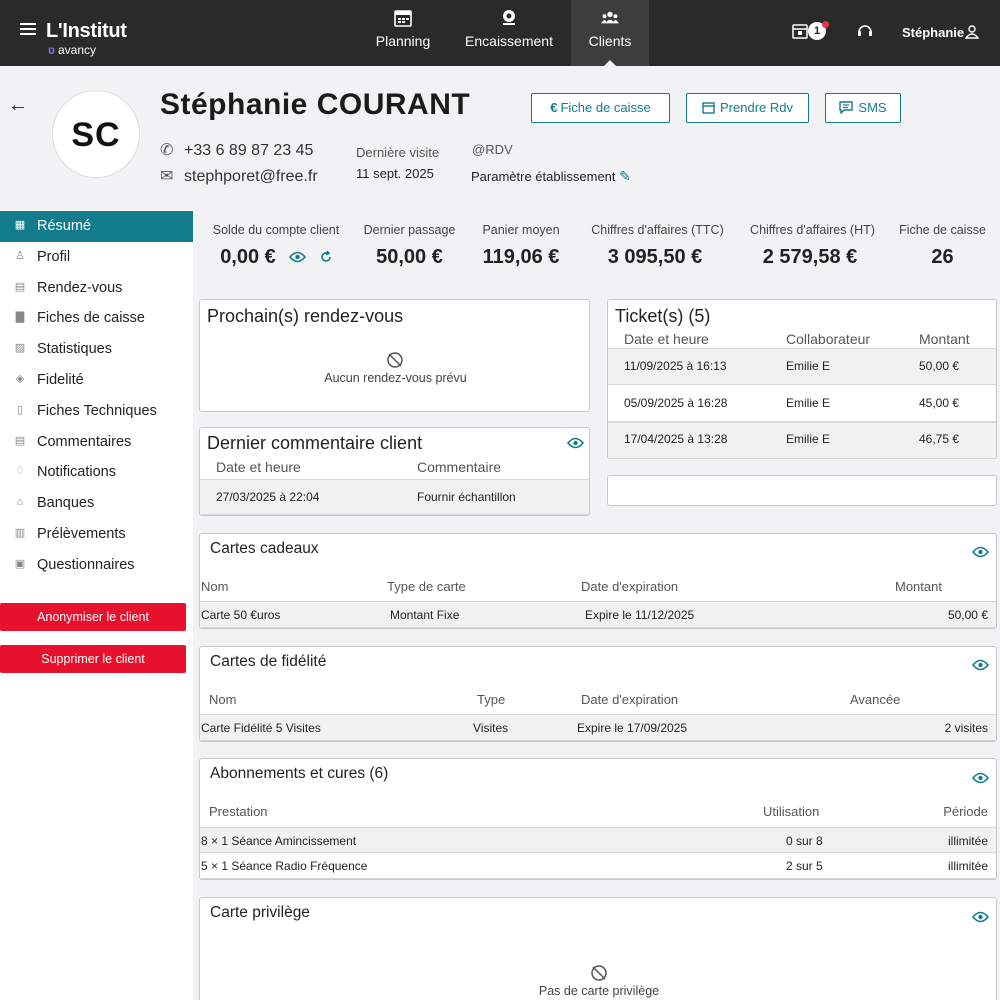 The height and width of the screenshot is (1000, 1000). I want to click on empty-message: Aucun rendez-vous prévu, so click(395, 378).